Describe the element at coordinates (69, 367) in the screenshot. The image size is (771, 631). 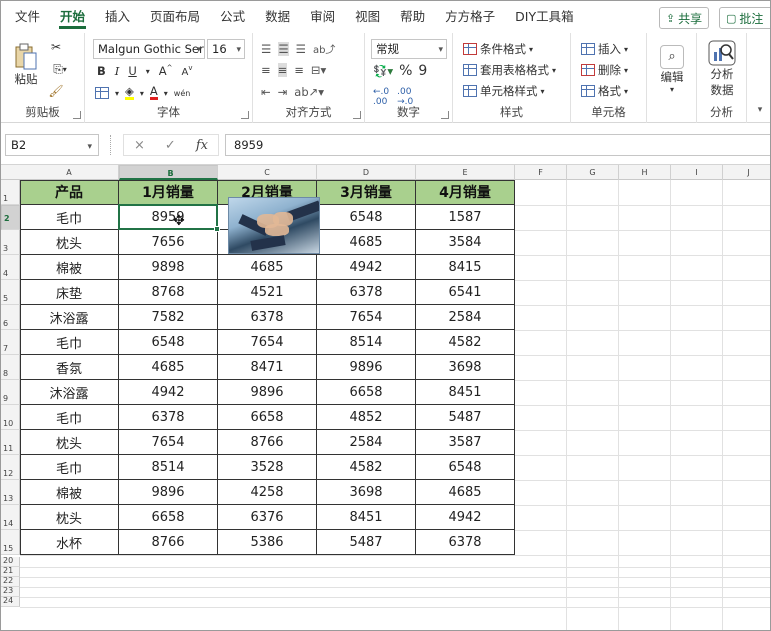
I see `table-cell: 香氛` at that location.